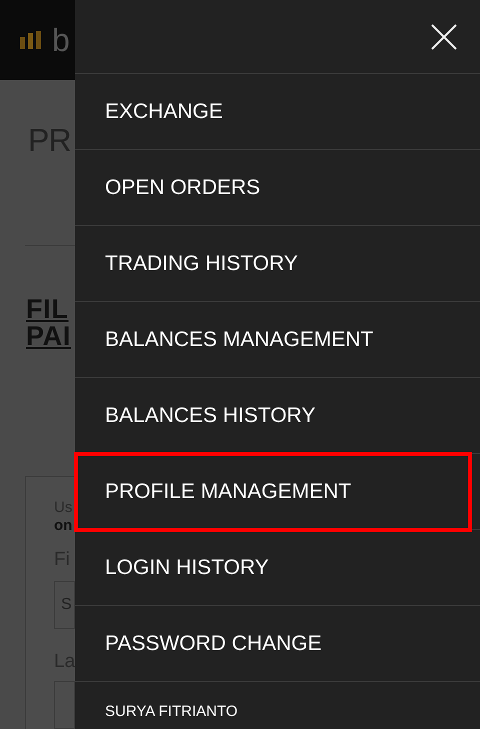 Image resolution: width=480 pixels, height=729 pixels. Describe the element at coordinates (277, 567) in the screenshot. I see `menu-item: LOGIN HISTORY` at that location.